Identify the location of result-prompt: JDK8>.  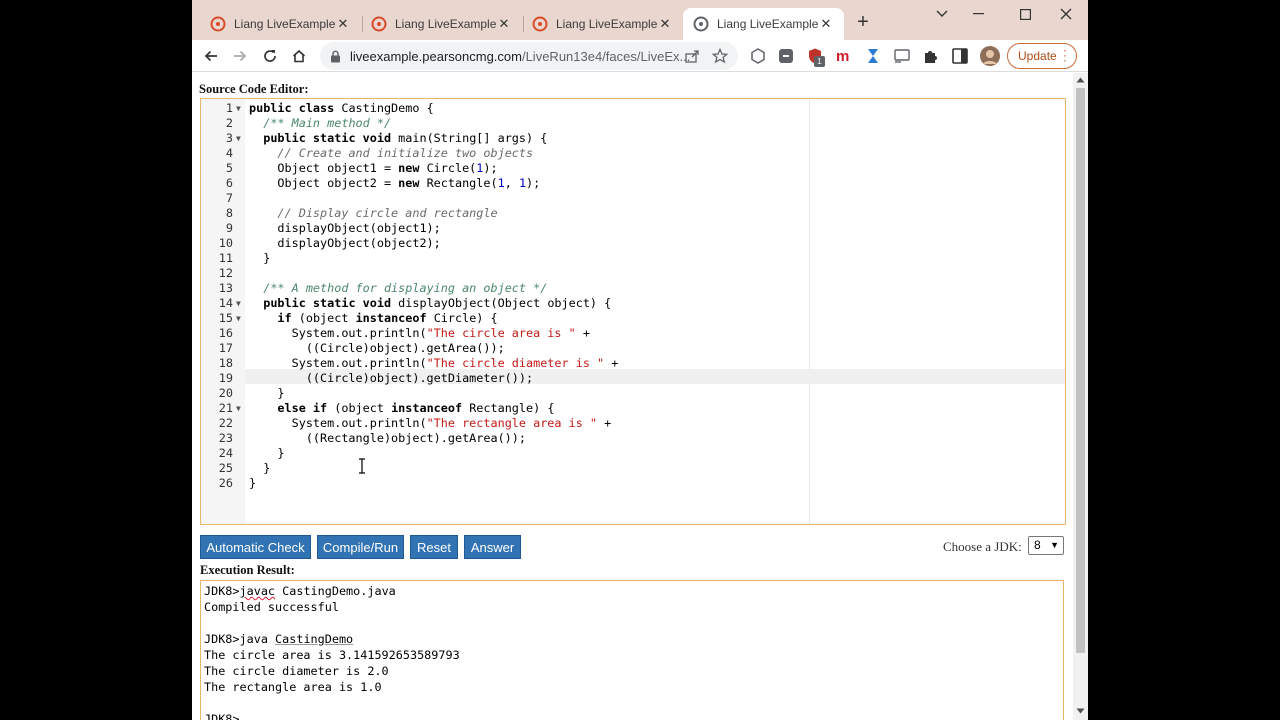
(222, 591).